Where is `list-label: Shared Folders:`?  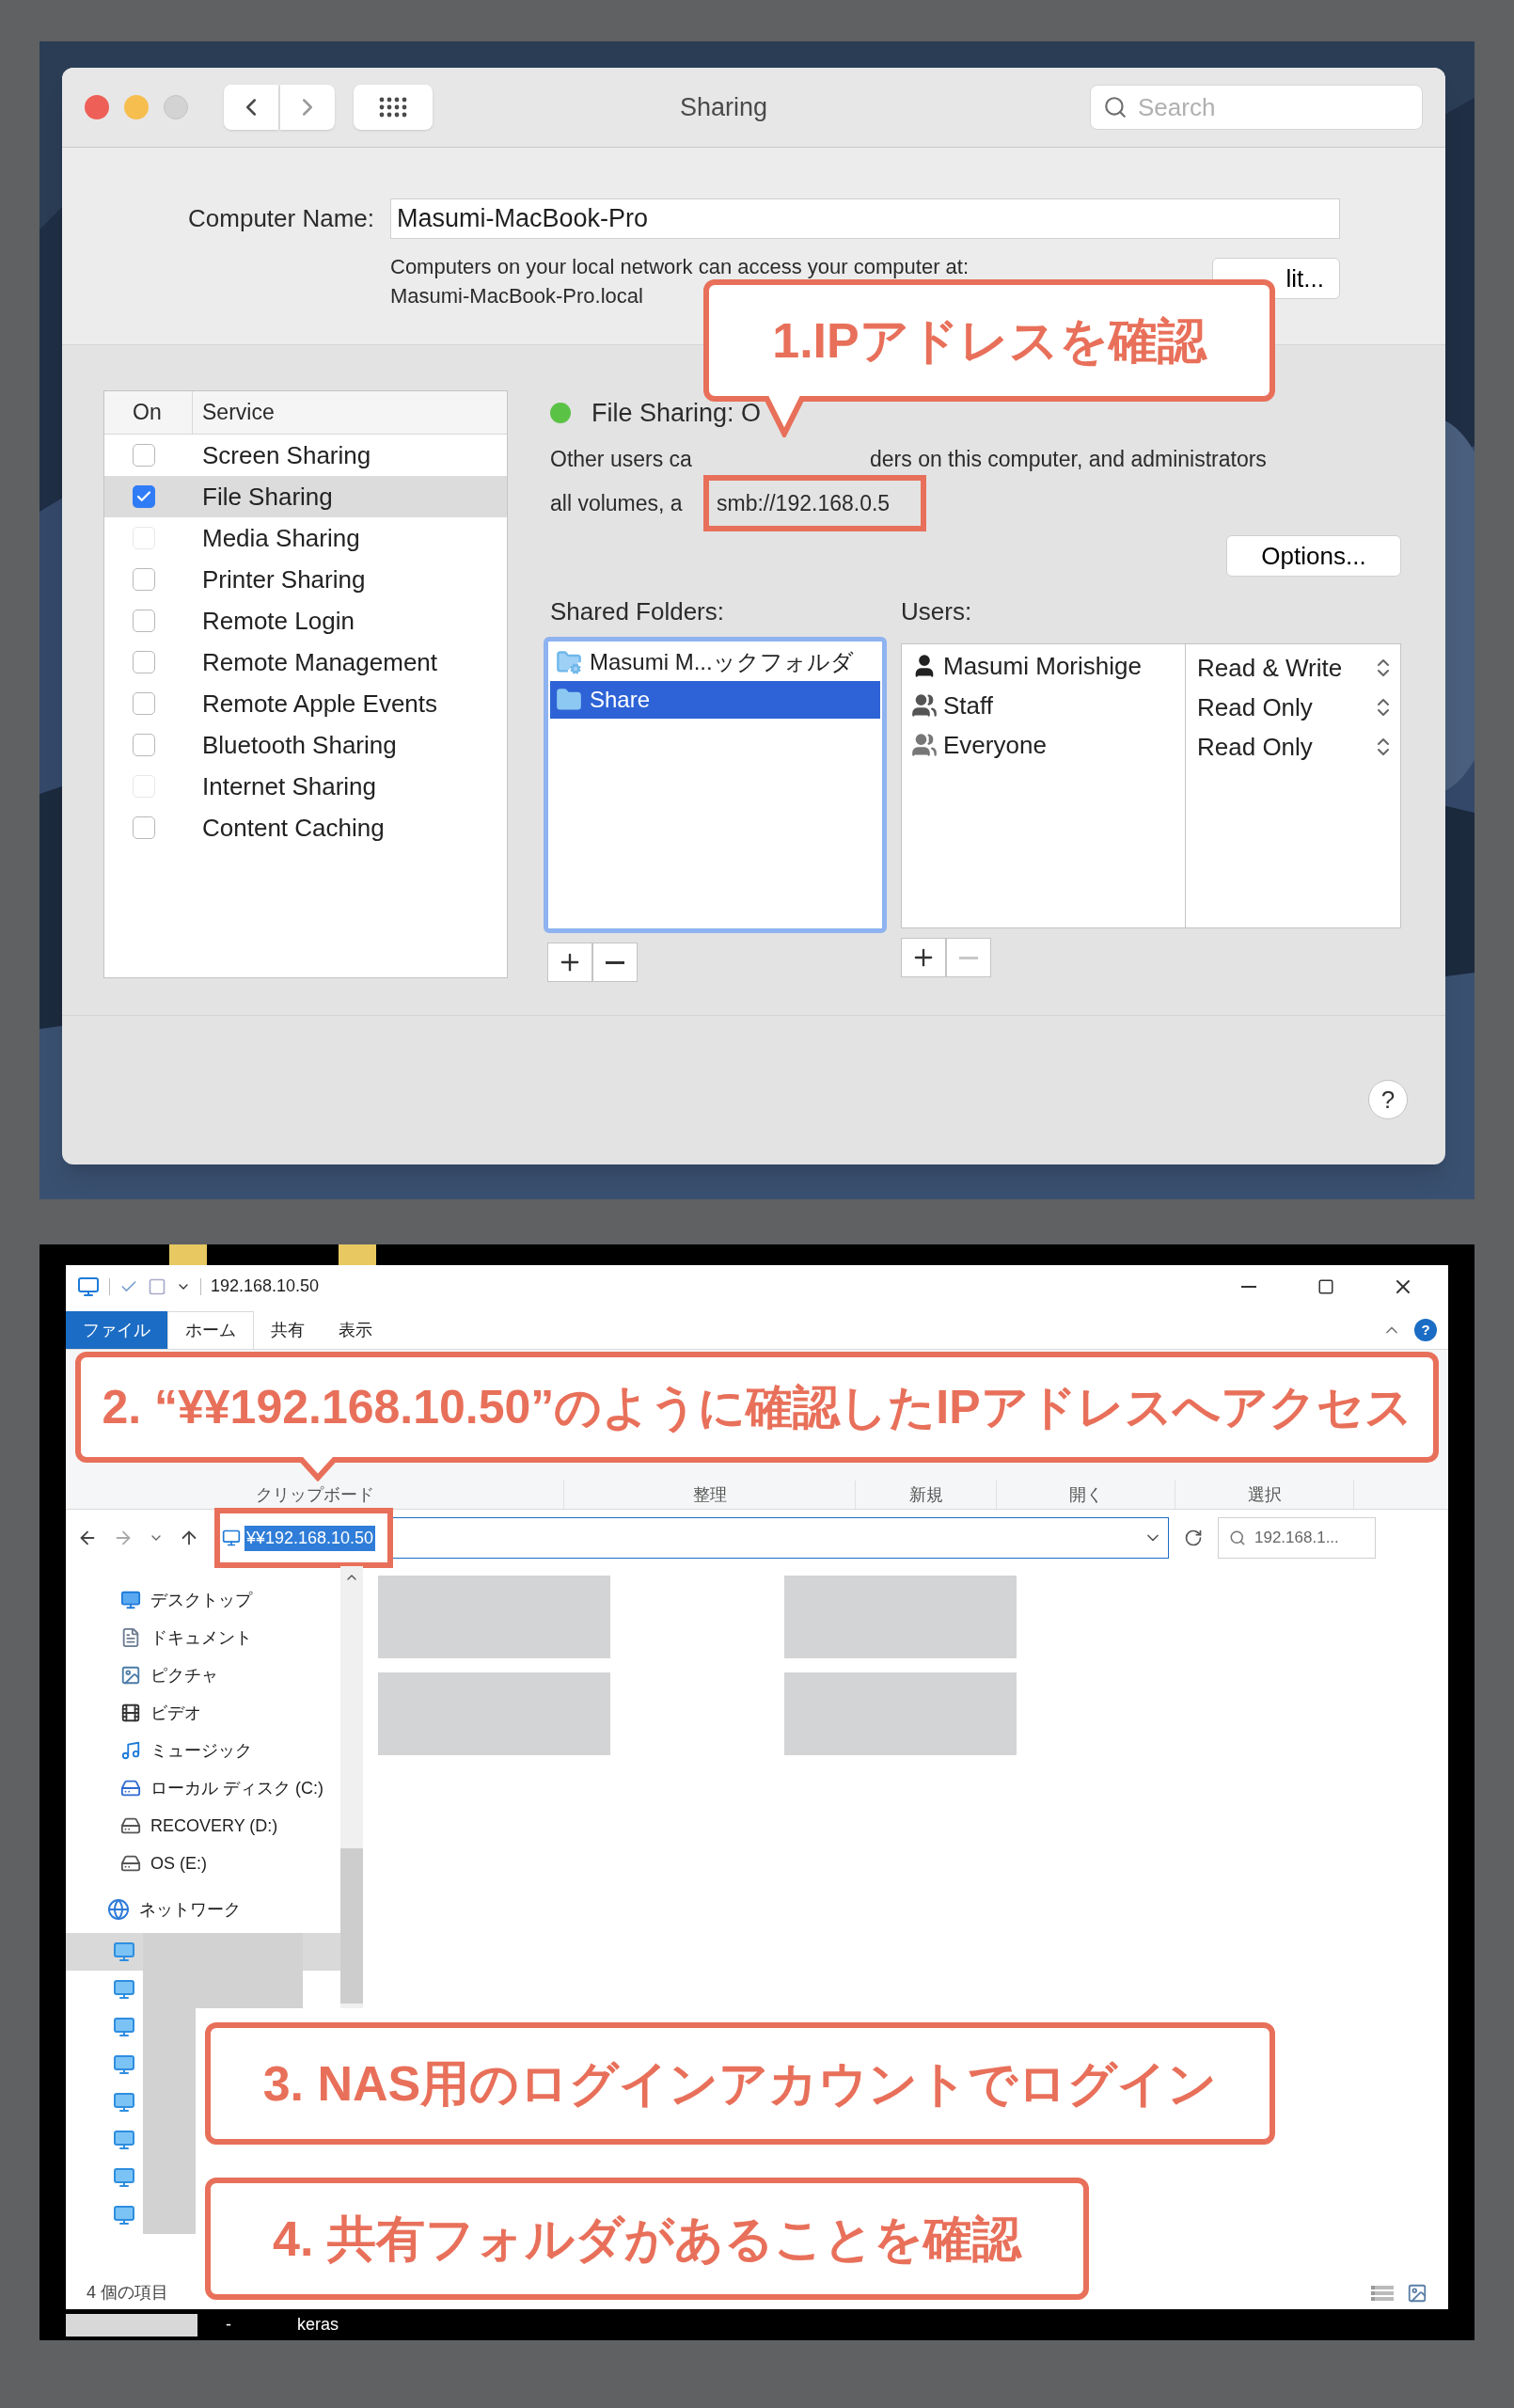
list-label: Shared Folders: is located at coordinates (638, 612).